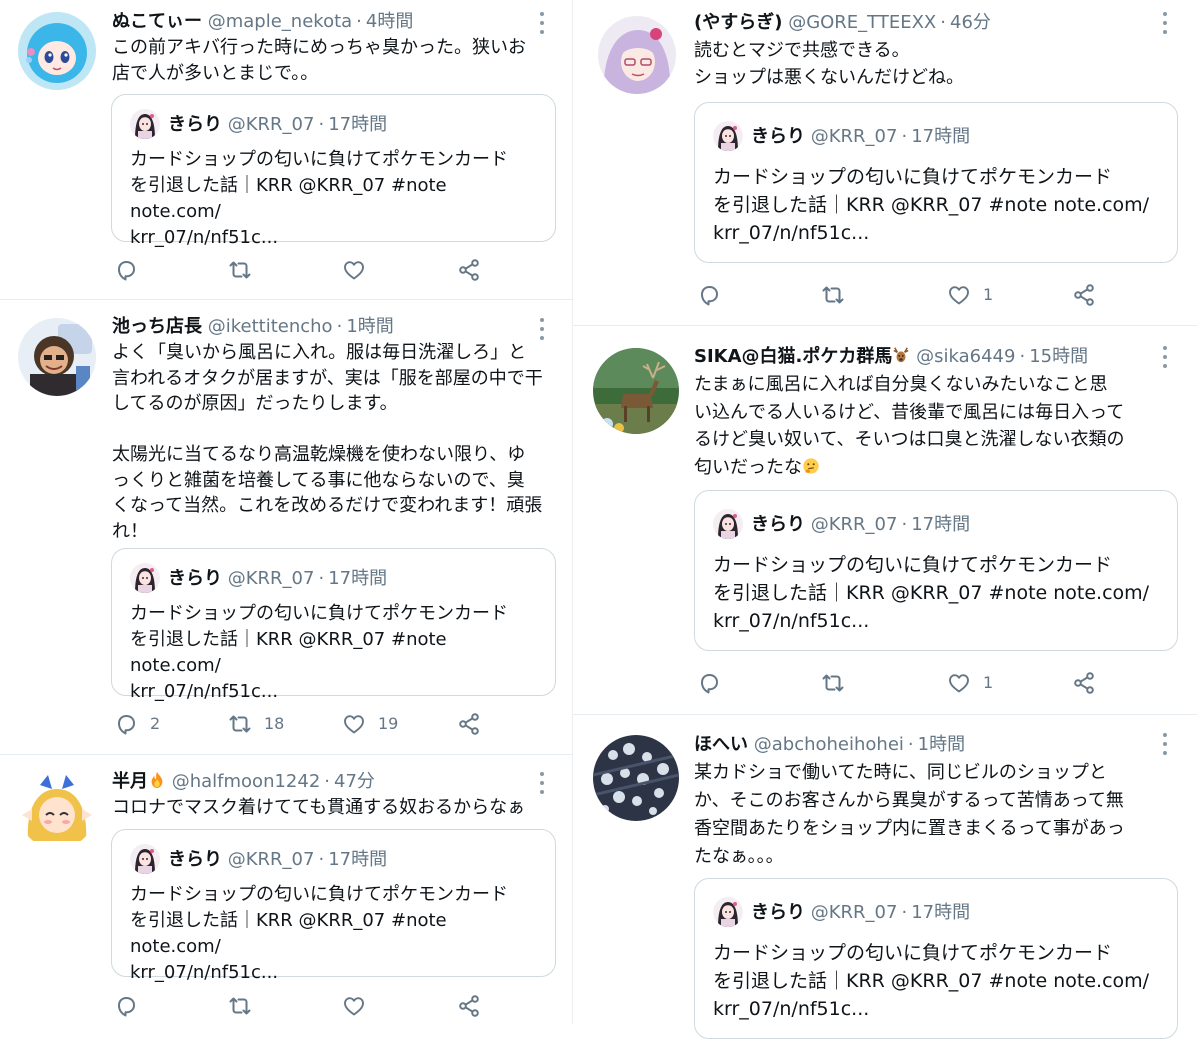 Image resolution: width=1197 pixels, height=1039 pixels. Describe the element at coordinates (738, 22) in the screenshot. I see `display-name: (やすらぎ)` at that location.